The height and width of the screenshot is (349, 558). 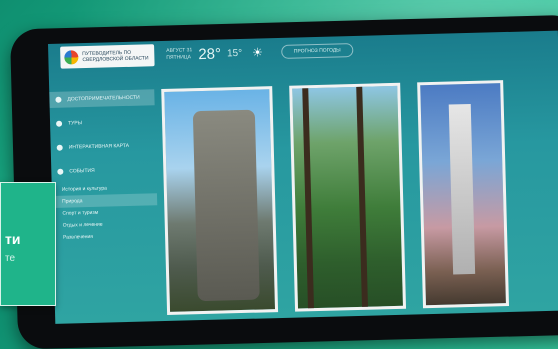 What do you see at coordinates (28, 244) in the screenshot?
I see `overlay-panel: ти те` at bounding box center [28, 244].